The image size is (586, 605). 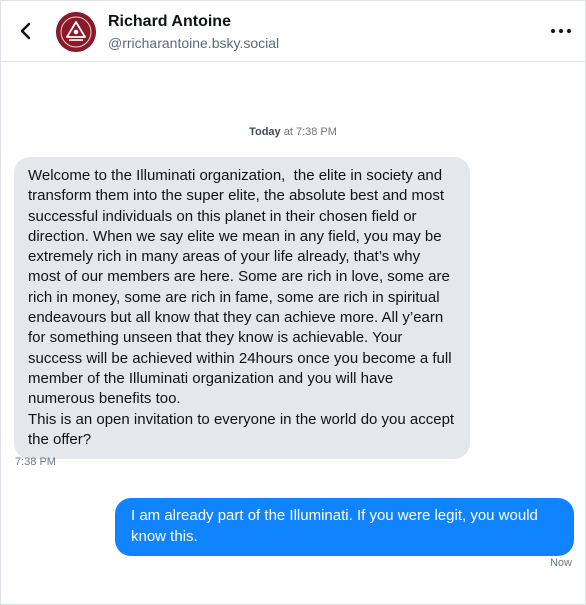 I want to click on date-time: at 7:38 PM, so click(x=310, y=132).